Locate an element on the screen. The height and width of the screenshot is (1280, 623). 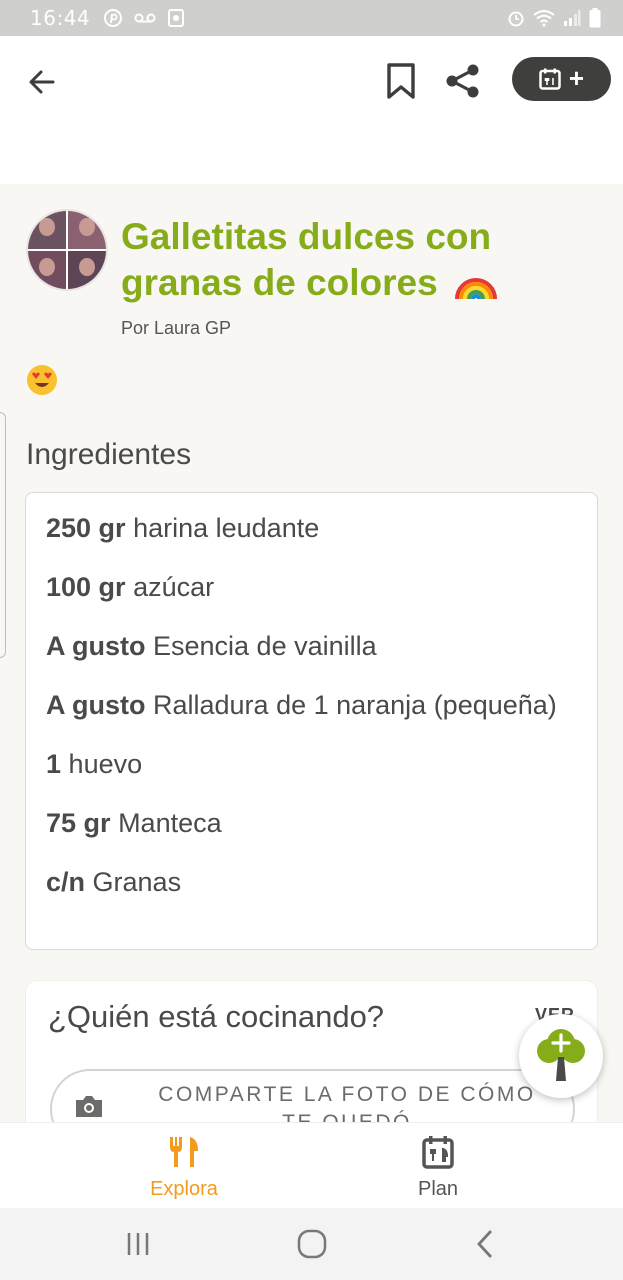
plus-label: + is located at coordinates (576, 78).